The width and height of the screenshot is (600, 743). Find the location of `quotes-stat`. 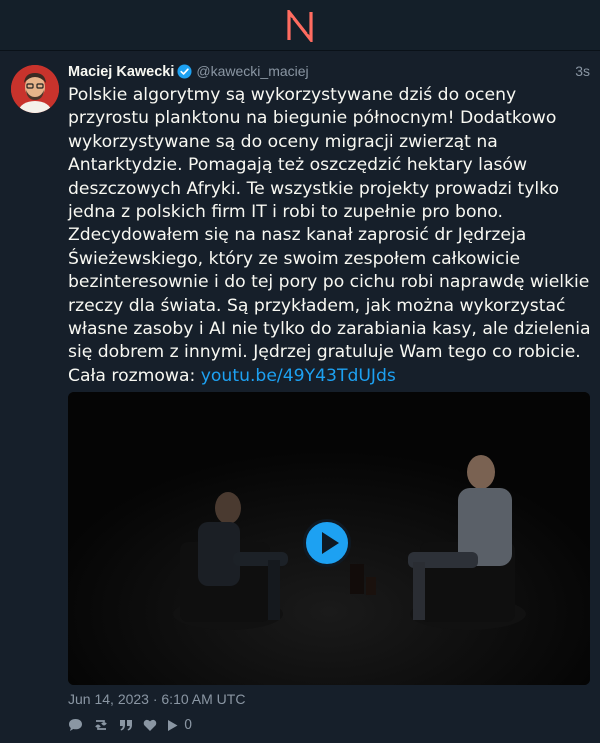

quotes-stat is located at coordinates (126, 725).